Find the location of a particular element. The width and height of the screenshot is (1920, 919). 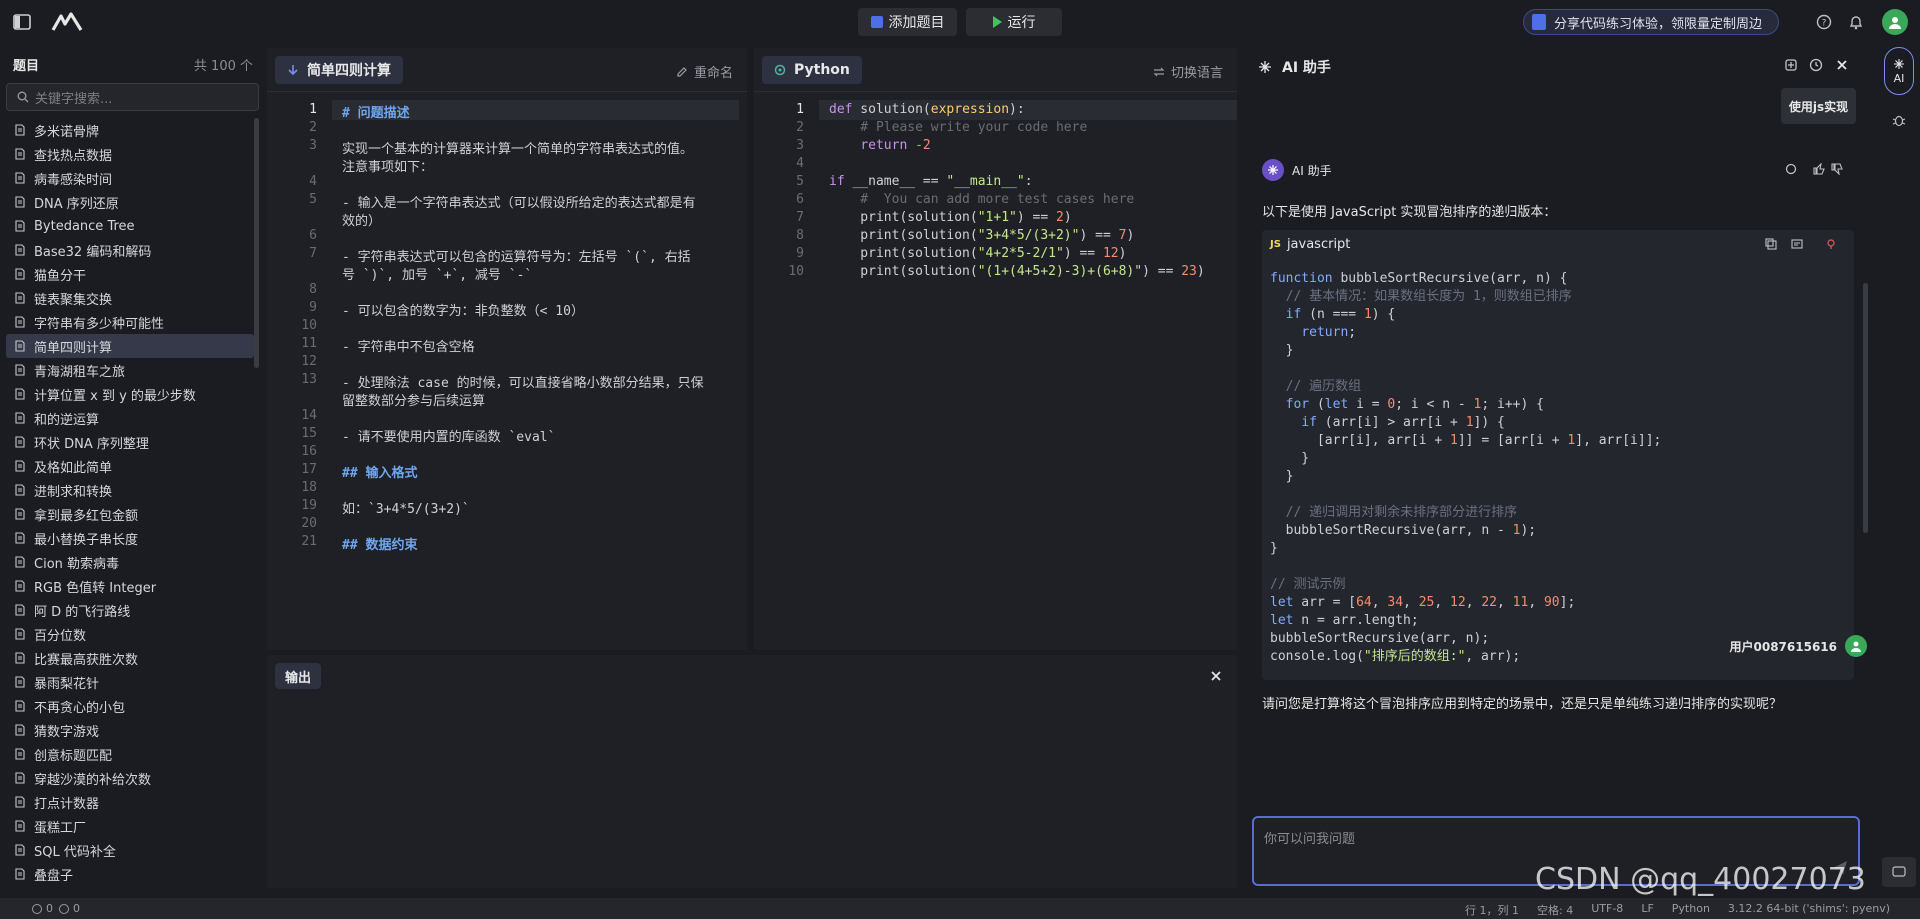

output-panel: 输出 is located at coordinates (752, 771).